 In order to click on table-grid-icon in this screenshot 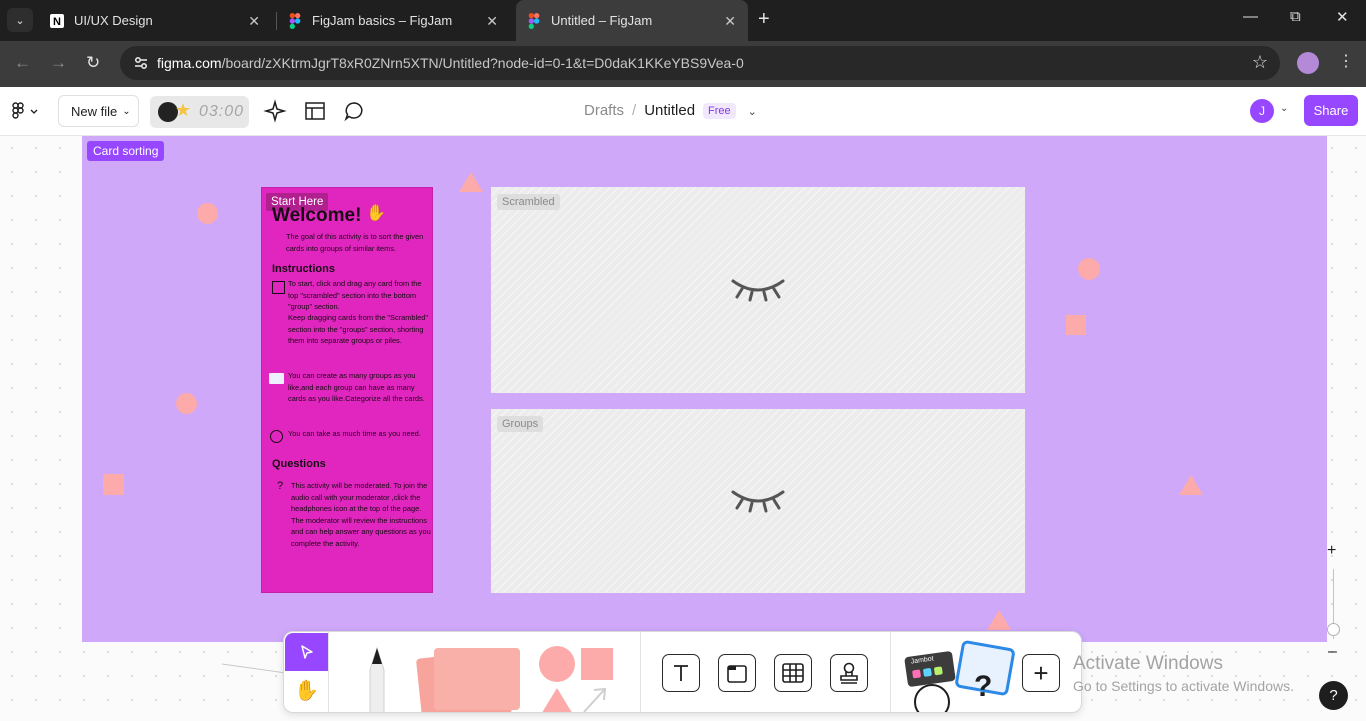, I will do `click(793, 673)`.